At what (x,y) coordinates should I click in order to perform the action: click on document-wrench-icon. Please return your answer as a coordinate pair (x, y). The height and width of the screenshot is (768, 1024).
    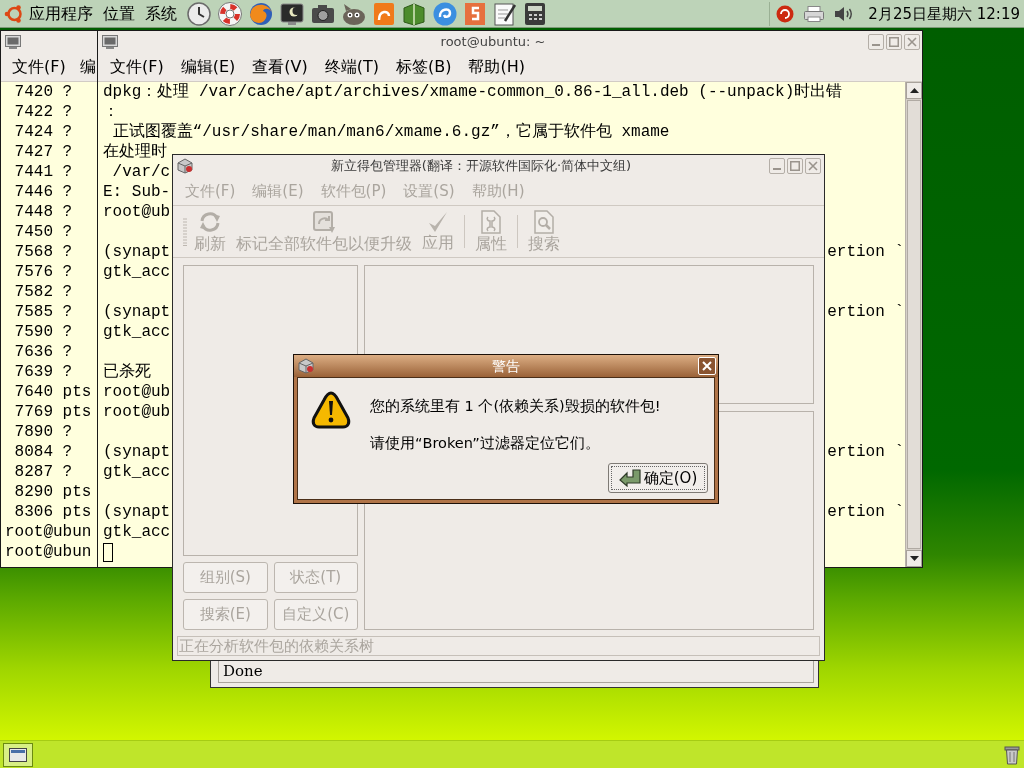
    Looking at the image, I should click on (491, 222).